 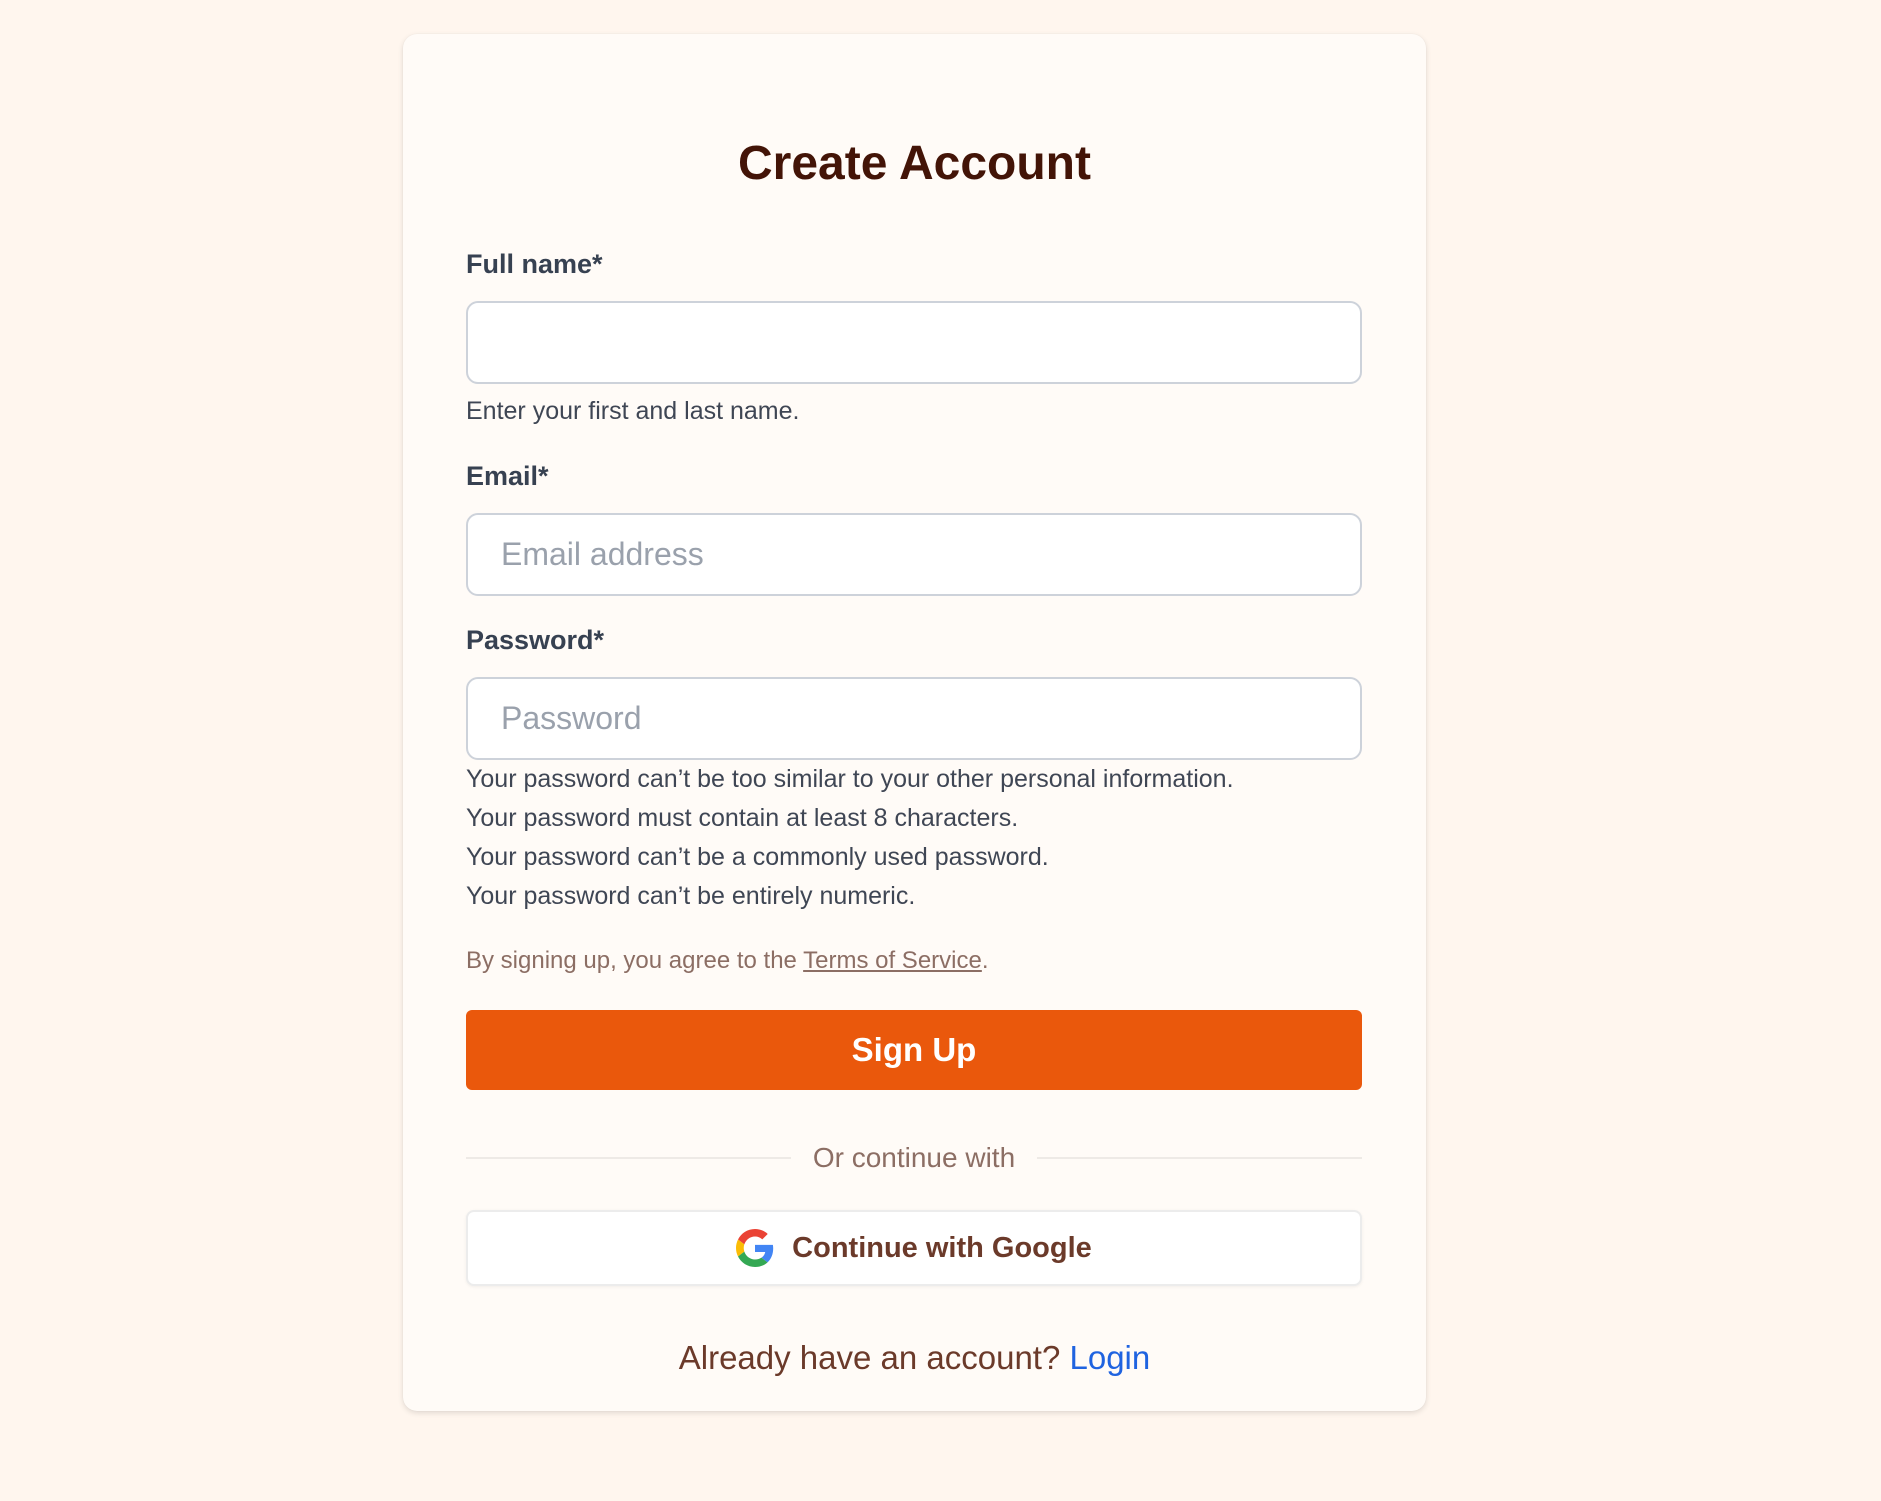 I want to click on email-input, so click(x=914, y=554).